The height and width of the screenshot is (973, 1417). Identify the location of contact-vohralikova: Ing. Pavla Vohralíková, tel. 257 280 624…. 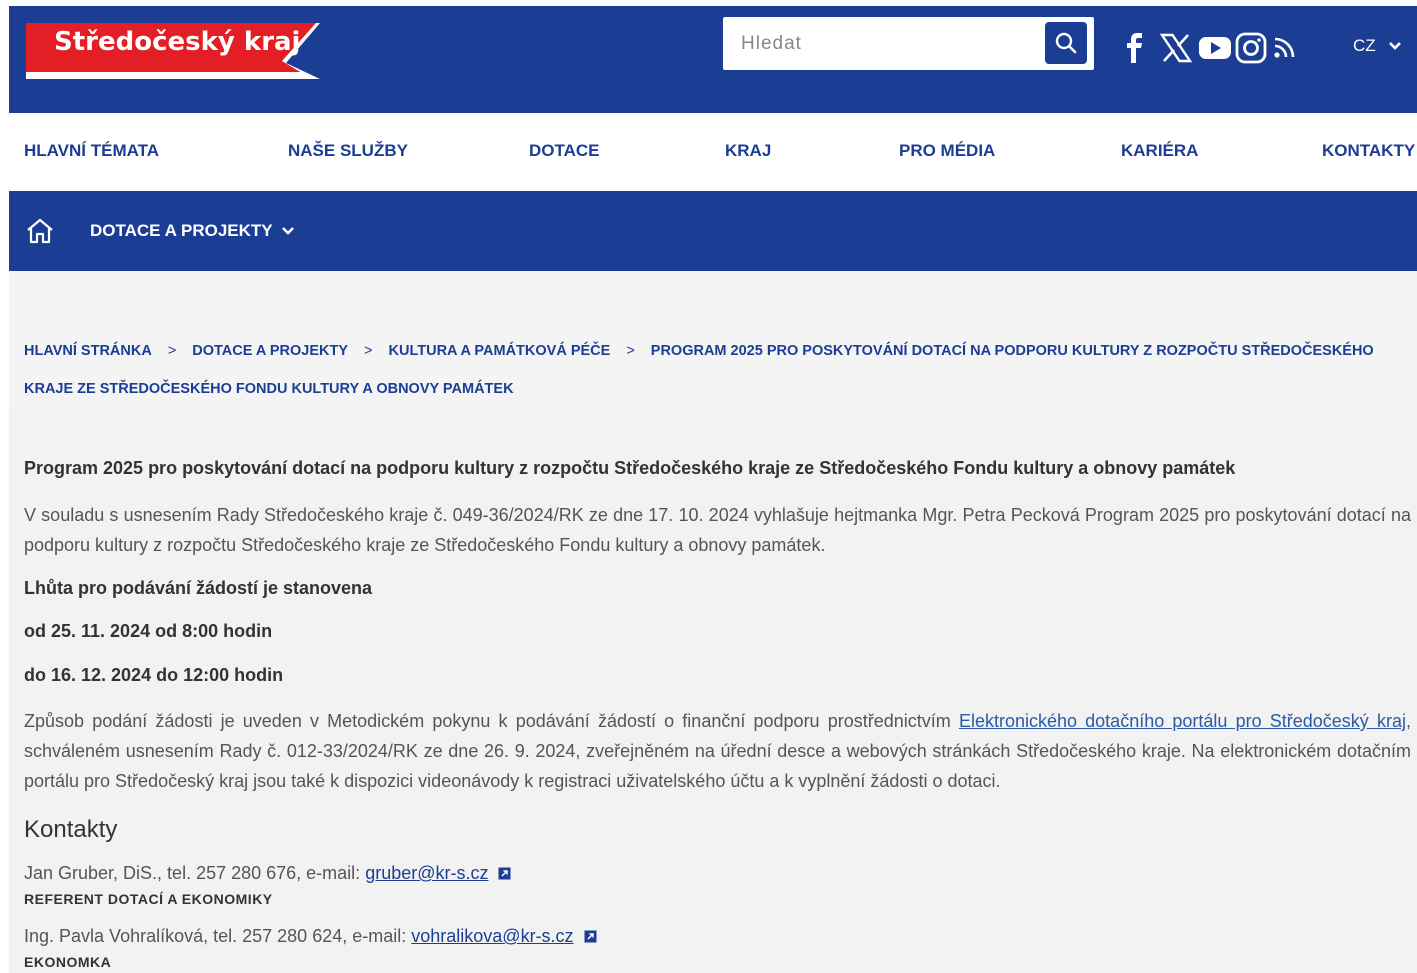
(717, 937).